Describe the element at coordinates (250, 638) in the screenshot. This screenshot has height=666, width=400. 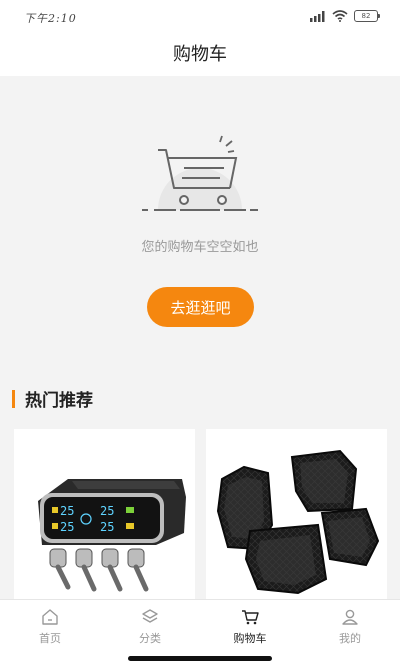
I see `tab-cart-label: 购物车` at that location.